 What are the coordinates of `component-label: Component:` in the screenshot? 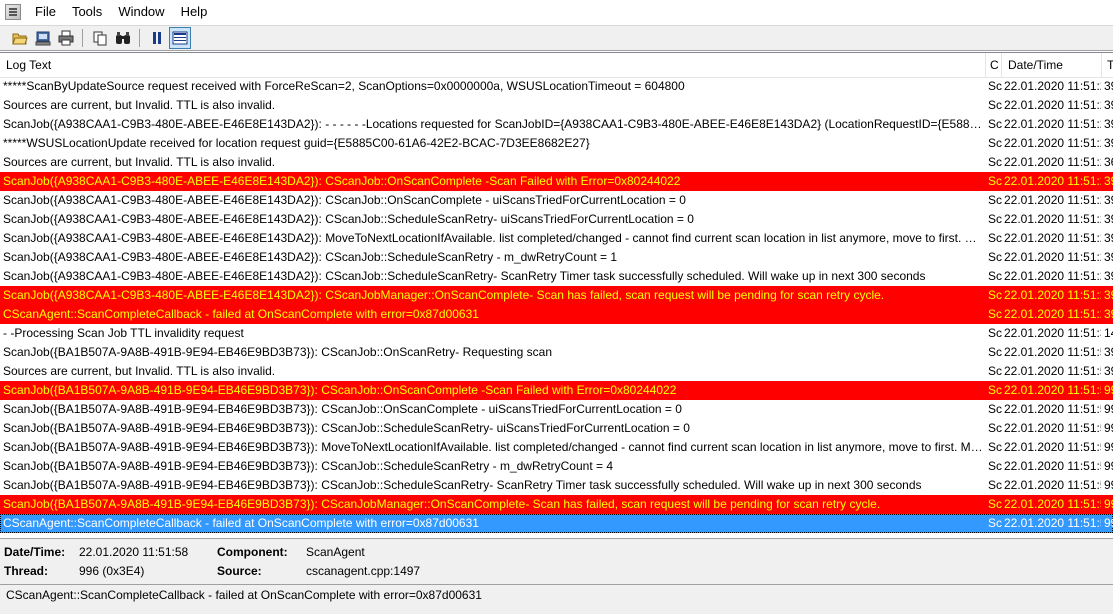 It's located at (252, 552).